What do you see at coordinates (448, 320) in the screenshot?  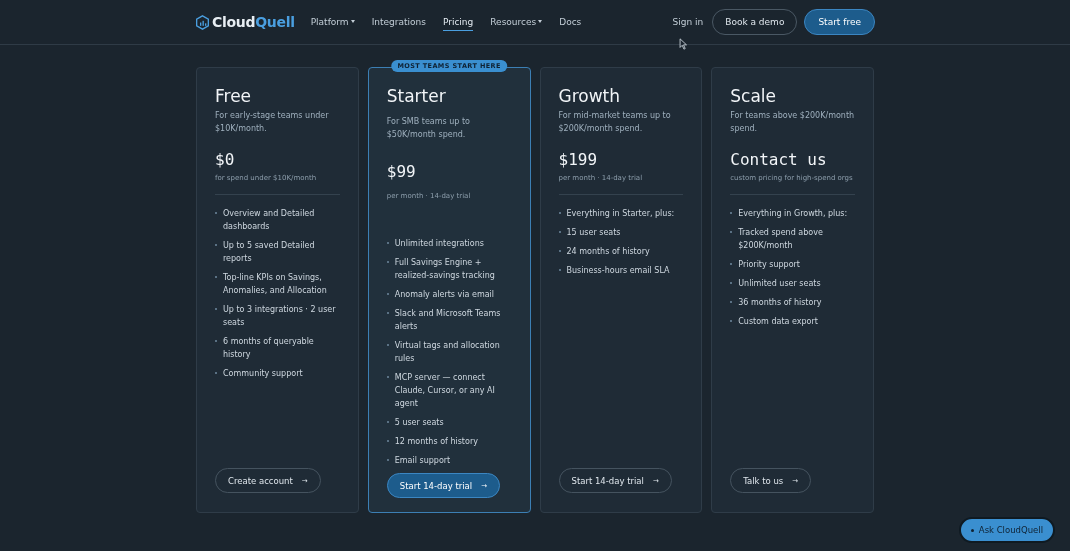 I see `feature-text: Slack and Microsoft Teams alerts` at bounding box center [448, 320].